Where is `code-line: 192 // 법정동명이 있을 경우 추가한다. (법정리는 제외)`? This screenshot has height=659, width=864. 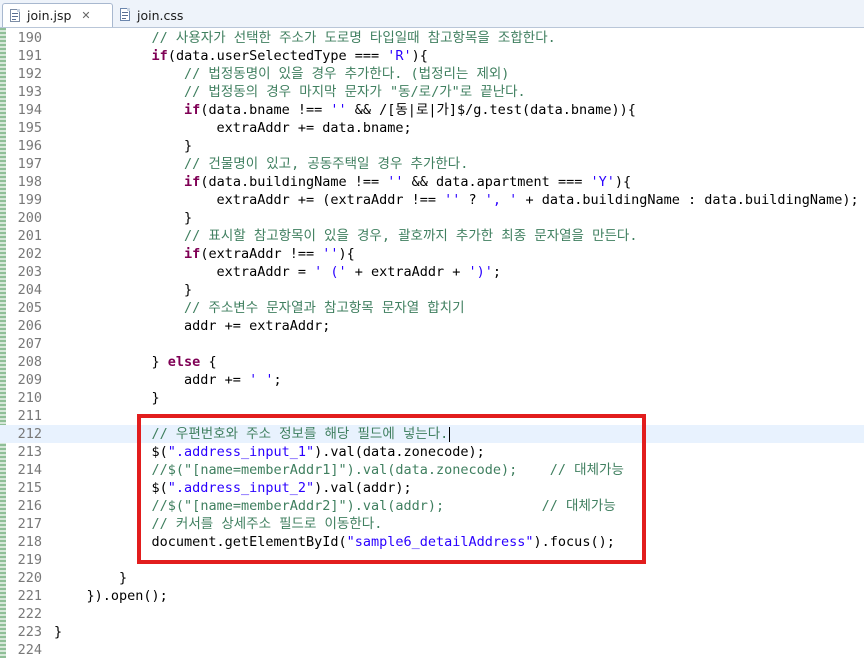 code-line: 192 // 법정동명이 있을 경우 추가한다. (법정리는 제외) is located at coordinates (432, 74).